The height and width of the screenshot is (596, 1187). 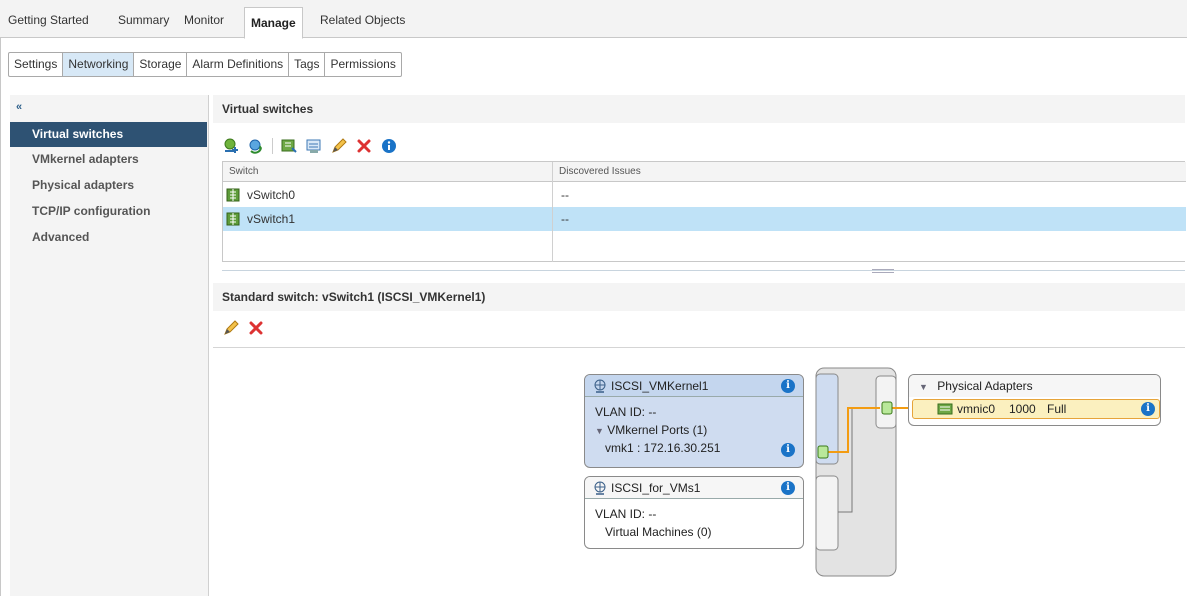 I want to click on switch-name: vSwitch0, so click(x=271, y=195).